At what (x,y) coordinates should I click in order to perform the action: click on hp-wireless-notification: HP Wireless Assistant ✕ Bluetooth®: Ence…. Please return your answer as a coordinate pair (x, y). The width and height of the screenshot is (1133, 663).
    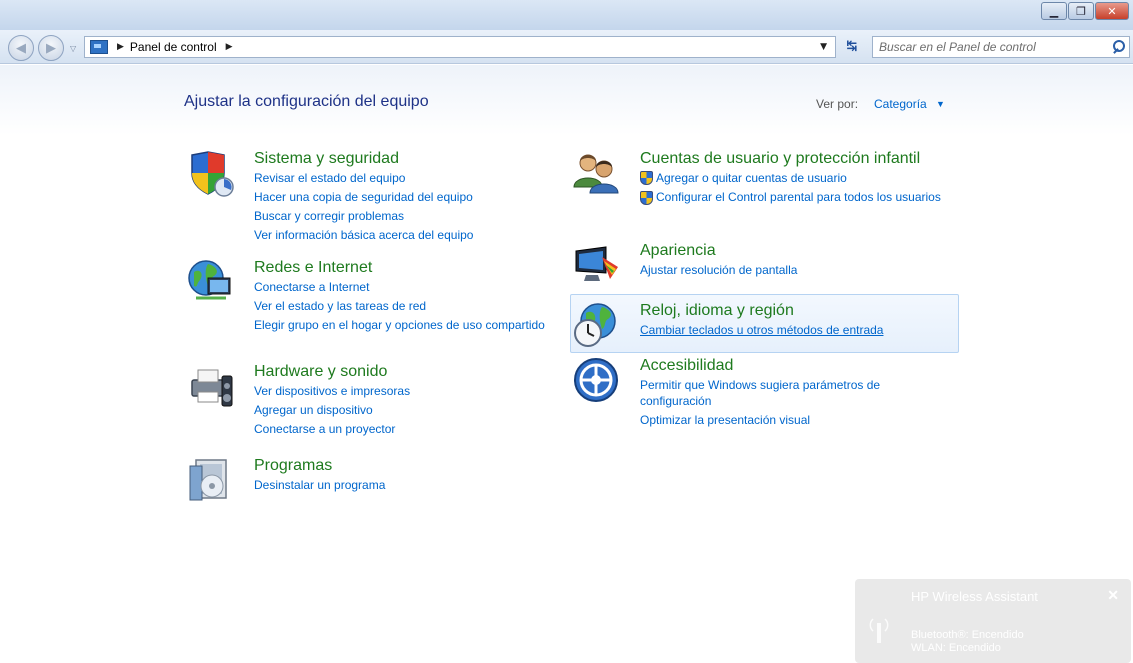
    Looking at the image, I should click on (993, 621).